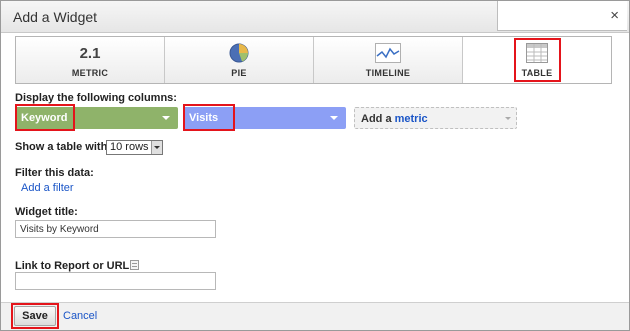 The height and width of the screenshot is (331, 630). I want to click on add-metric-select: Add a metric, so click(435, 118).